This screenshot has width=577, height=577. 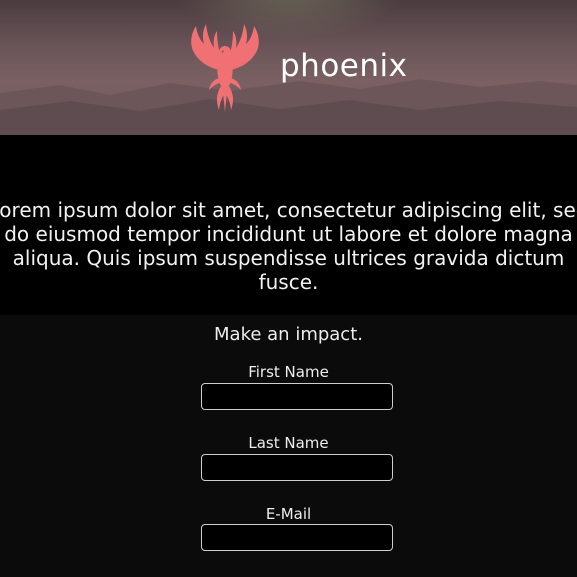 I want to click on brand-name: phoenix, so click(x=344, y=66).